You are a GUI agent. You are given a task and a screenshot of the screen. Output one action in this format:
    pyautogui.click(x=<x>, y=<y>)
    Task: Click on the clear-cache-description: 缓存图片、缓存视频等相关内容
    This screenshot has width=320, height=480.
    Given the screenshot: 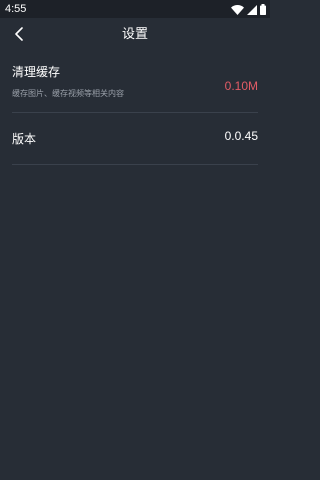 What is the action you would take?
    pyautogui.click(x=68, y=93)
    